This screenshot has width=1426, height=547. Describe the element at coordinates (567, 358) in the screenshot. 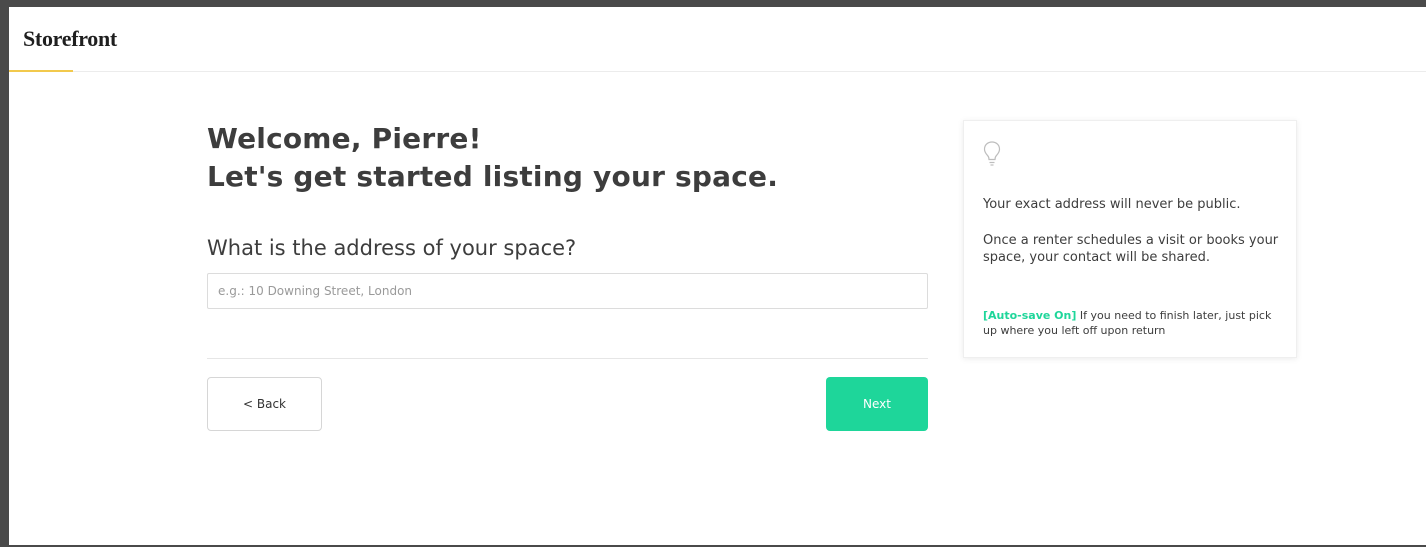

I see `form-divider` at that location.